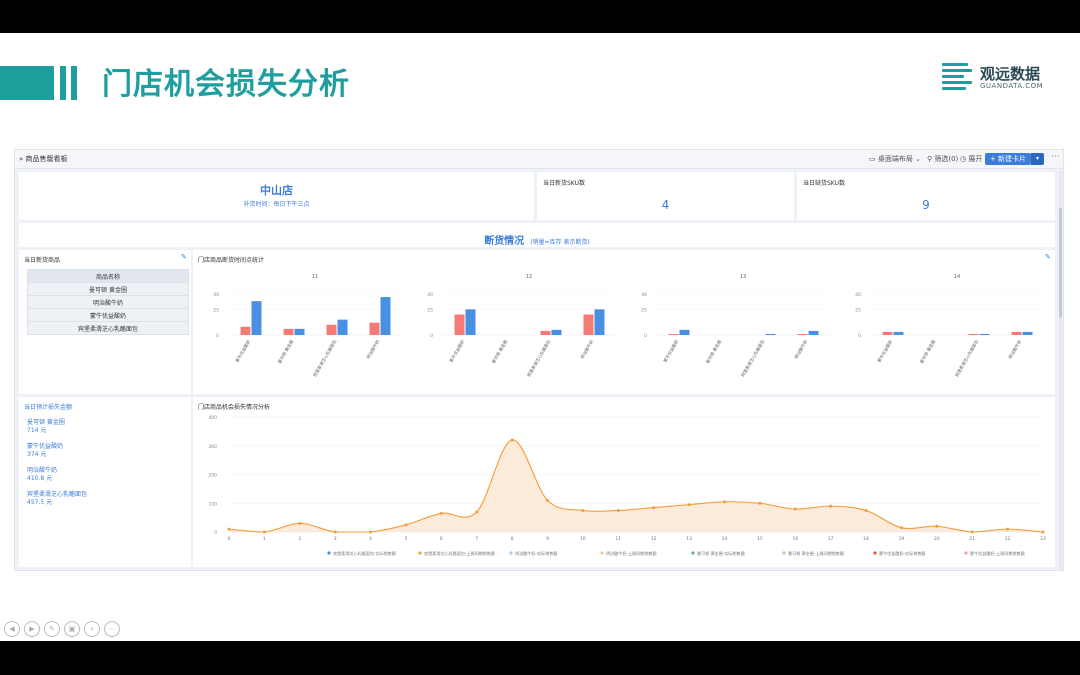  I want to click on section-title: 断货情况 (销量=库存 表示断货), so click(537, 238).